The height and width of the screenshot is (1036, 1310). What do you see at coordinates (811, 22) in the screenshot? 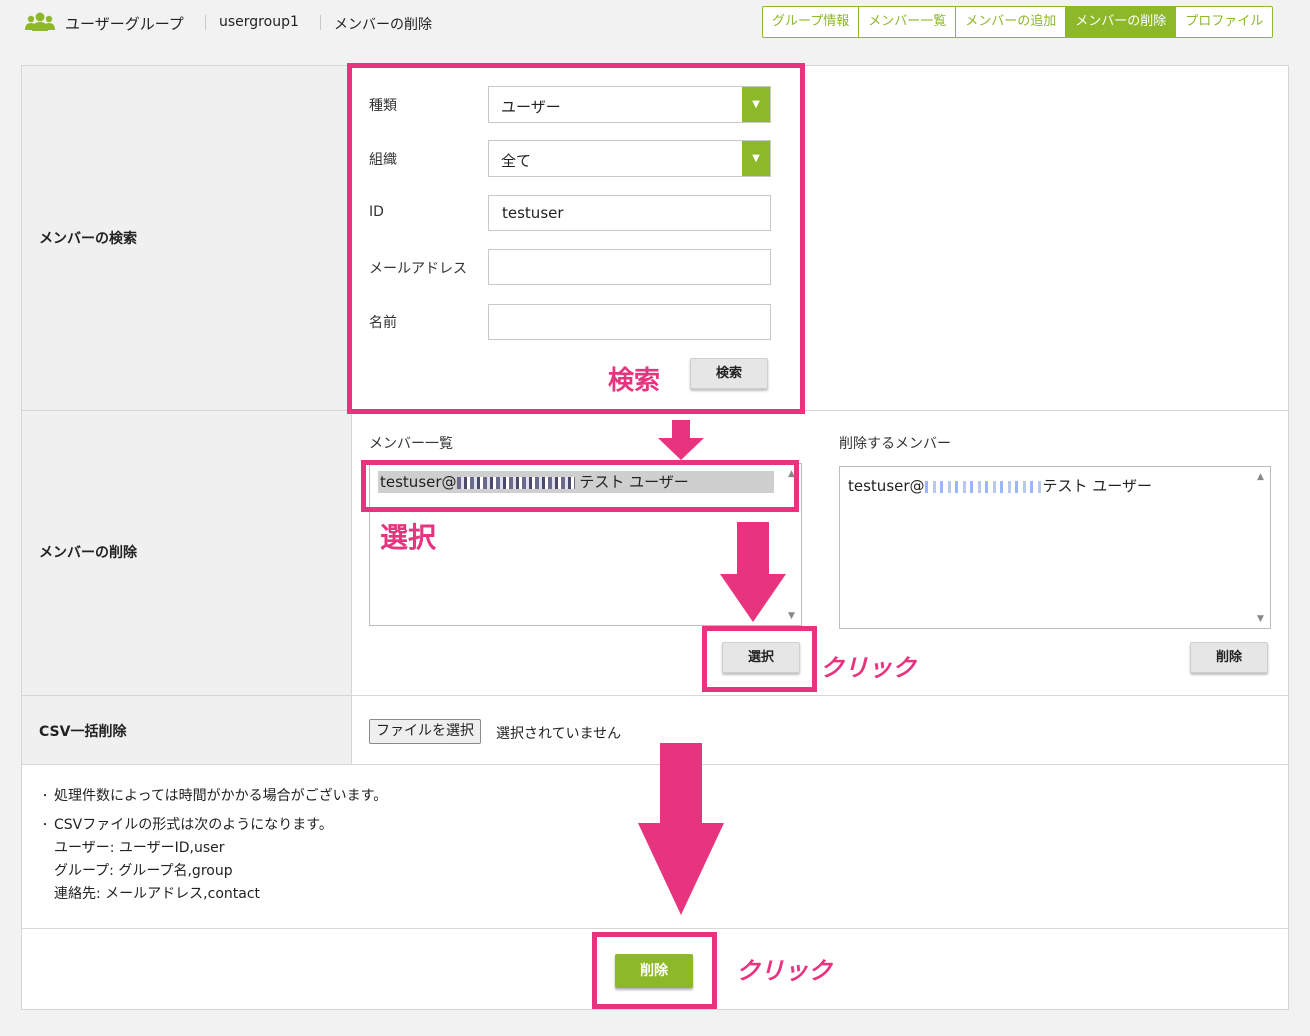
I see `tab-group-info: グループ情報` at bounding box center [811, 22].